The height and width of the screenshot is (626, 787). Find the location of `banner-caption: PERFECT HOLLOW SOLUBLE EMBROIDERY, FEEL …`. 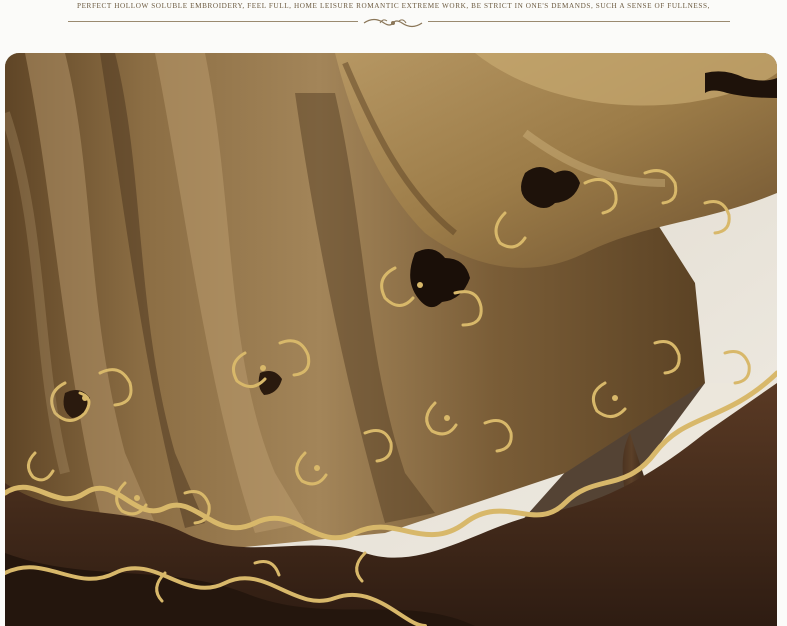

banner-caption: PERFECT HOLLOW SOLUBLE EMBROIDERY, FEEL … is located at coordinates (393, 6).